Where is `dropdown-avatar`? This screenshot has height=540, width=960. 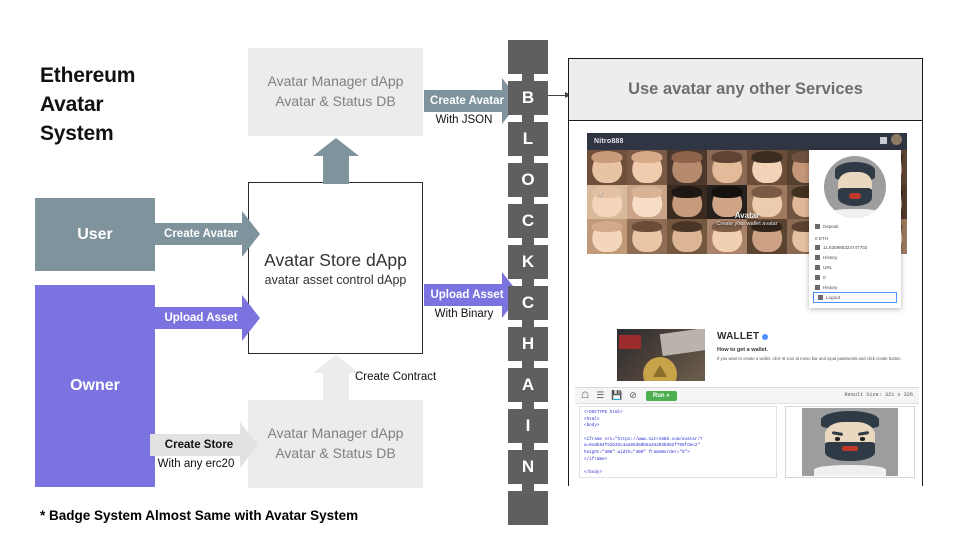
dropdown-avatar is located at coordinates (855, 187).